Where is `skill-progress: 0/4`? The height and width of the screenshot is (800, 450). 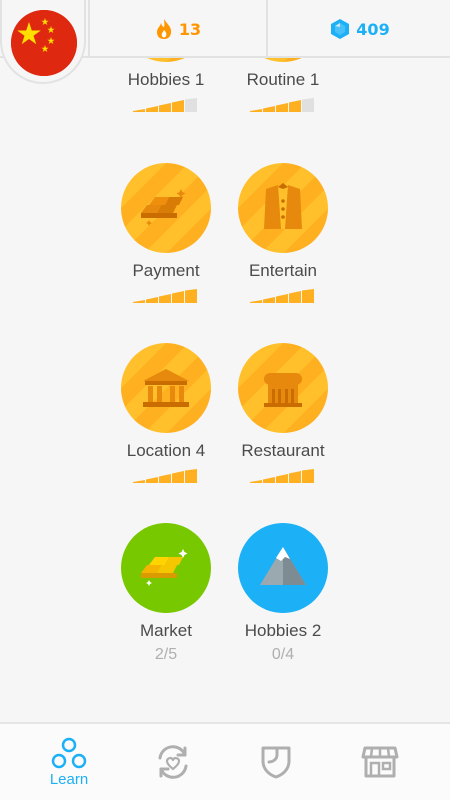 skill-progress: 0/4 is located at coordinates (283, 654).